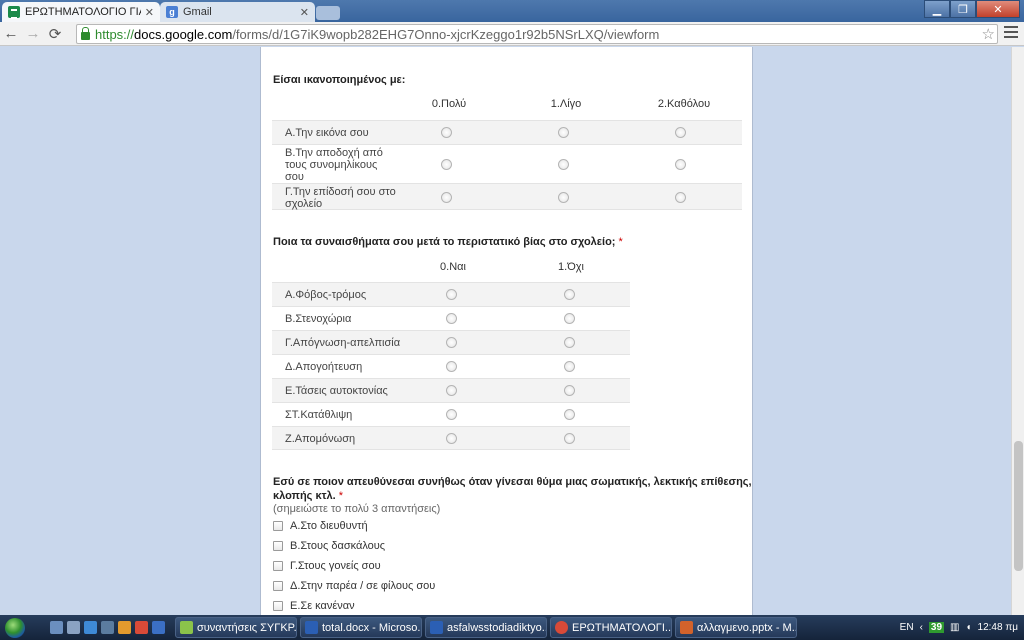 This screenshot has width=1024, height=640. Describe the element at coordinates (33, 34) in the screenshot. I see `forward-arrow-icon: →` at that location.